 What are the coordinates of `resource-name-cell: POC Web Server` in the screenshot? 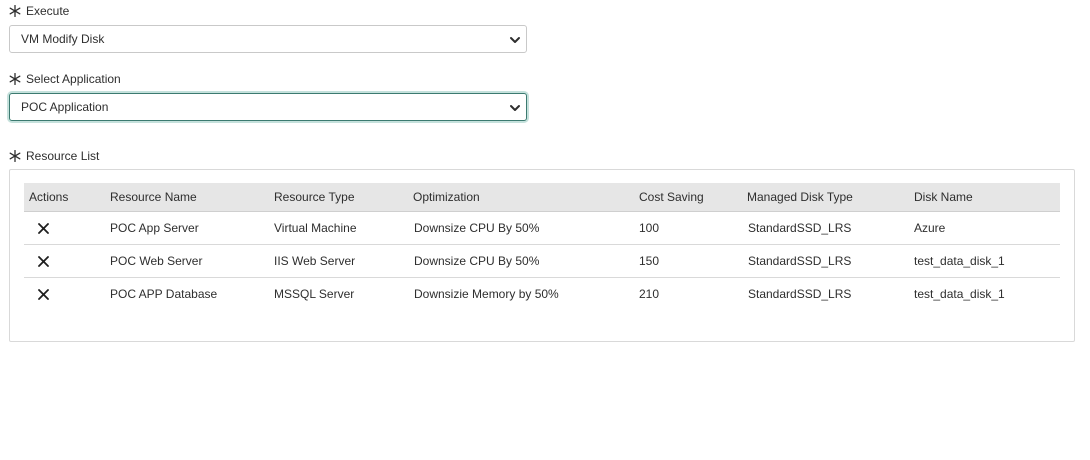 It's located at (192, 261).